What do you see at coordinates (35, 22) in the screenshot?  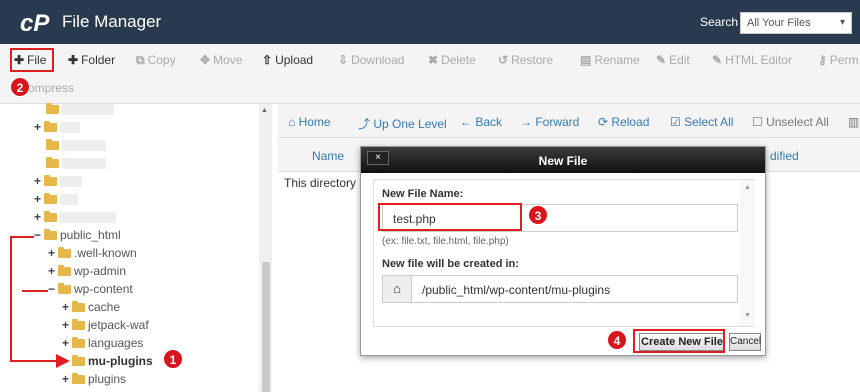 I see `svg-text: cP` at bounding box center [35, 22].